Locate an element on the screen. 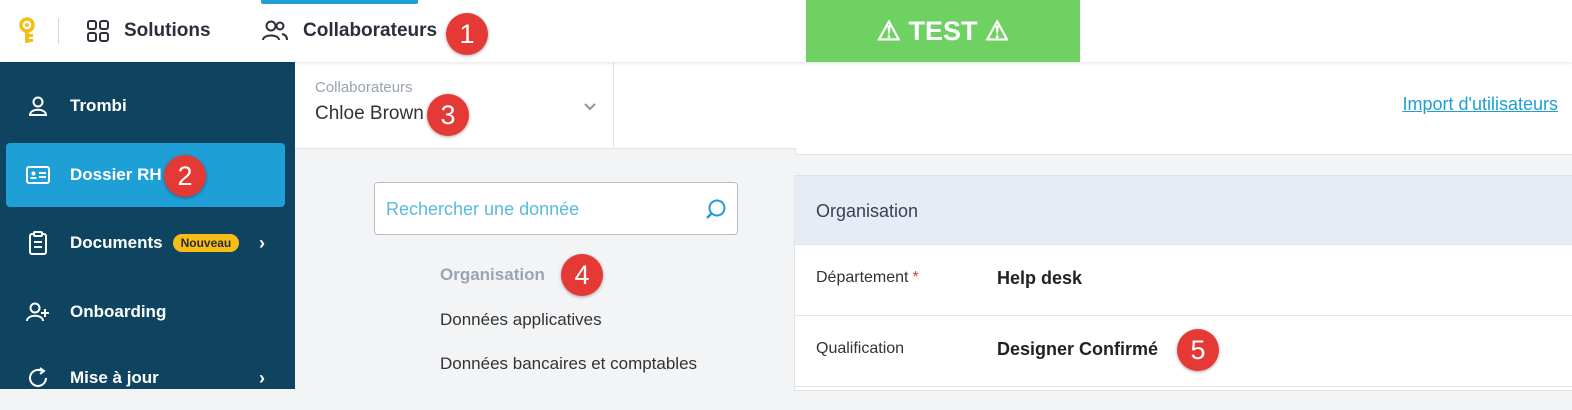 The image size is (1572, 410). field-row-departement: Département * Help desk is located at coordinates (1183, 280).